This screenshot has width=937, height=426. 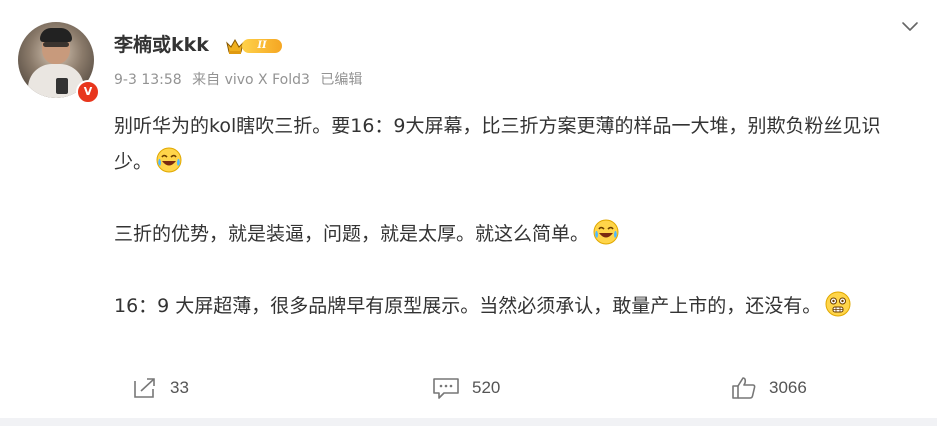 I want to click on post-paragraph: 16：9 大屏超薄，很多品牌早有原型展示。当然必须承认，敢量产上市的，还没有。, so click(x=514, y=306).